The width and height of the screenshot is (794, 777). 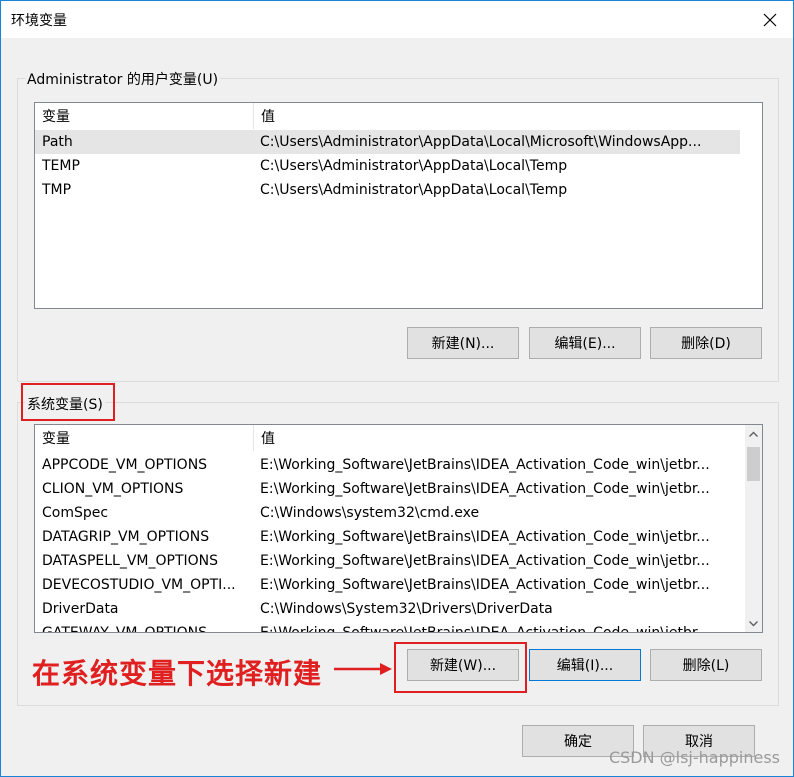 What do you see at coordinates (80, 609) in the screenshot?
I see `variable-name: DriverData` at bounding box center [80, 609].